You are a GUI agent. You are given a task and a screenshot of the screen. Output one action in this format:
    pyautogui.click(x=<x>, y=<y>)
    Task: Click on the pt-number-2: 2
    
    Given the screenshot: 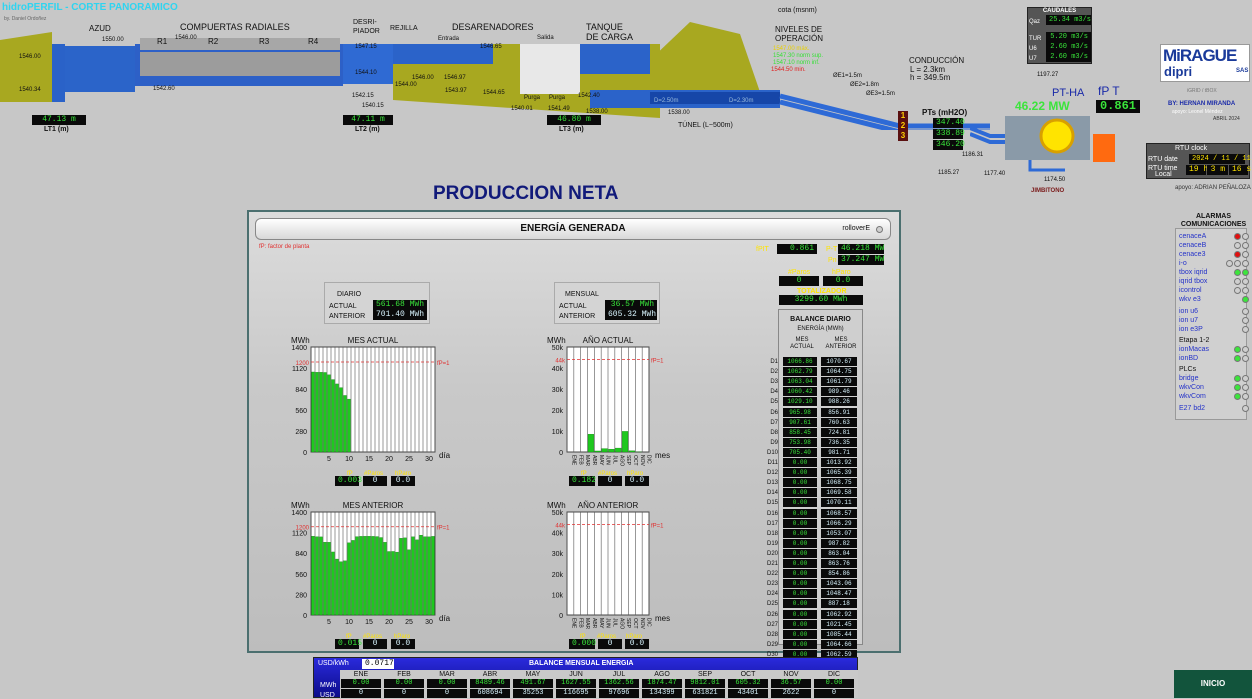 What is the action you would take?
    pyautogui.click(x=903, y=126)
    